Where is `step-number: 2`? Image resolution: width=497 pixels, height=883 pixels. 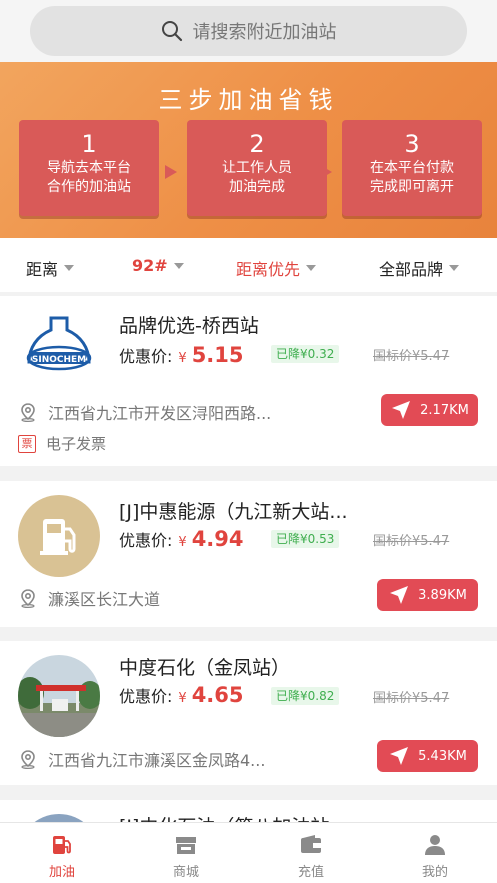 step-number: 2 is located at coordinates (257, 144).